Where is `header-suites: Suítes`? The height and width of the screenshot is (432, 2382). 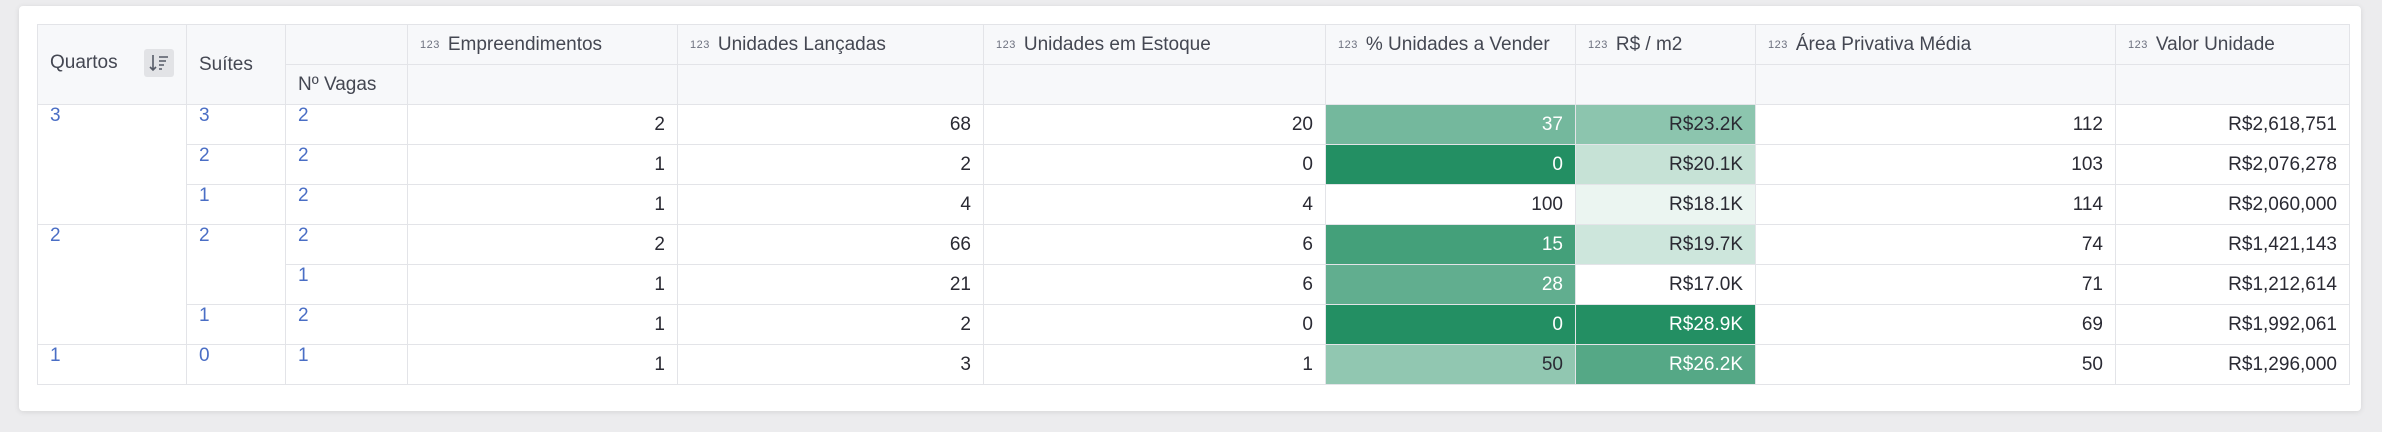
header-suites: Suítes is located at coordinates (236, 64).